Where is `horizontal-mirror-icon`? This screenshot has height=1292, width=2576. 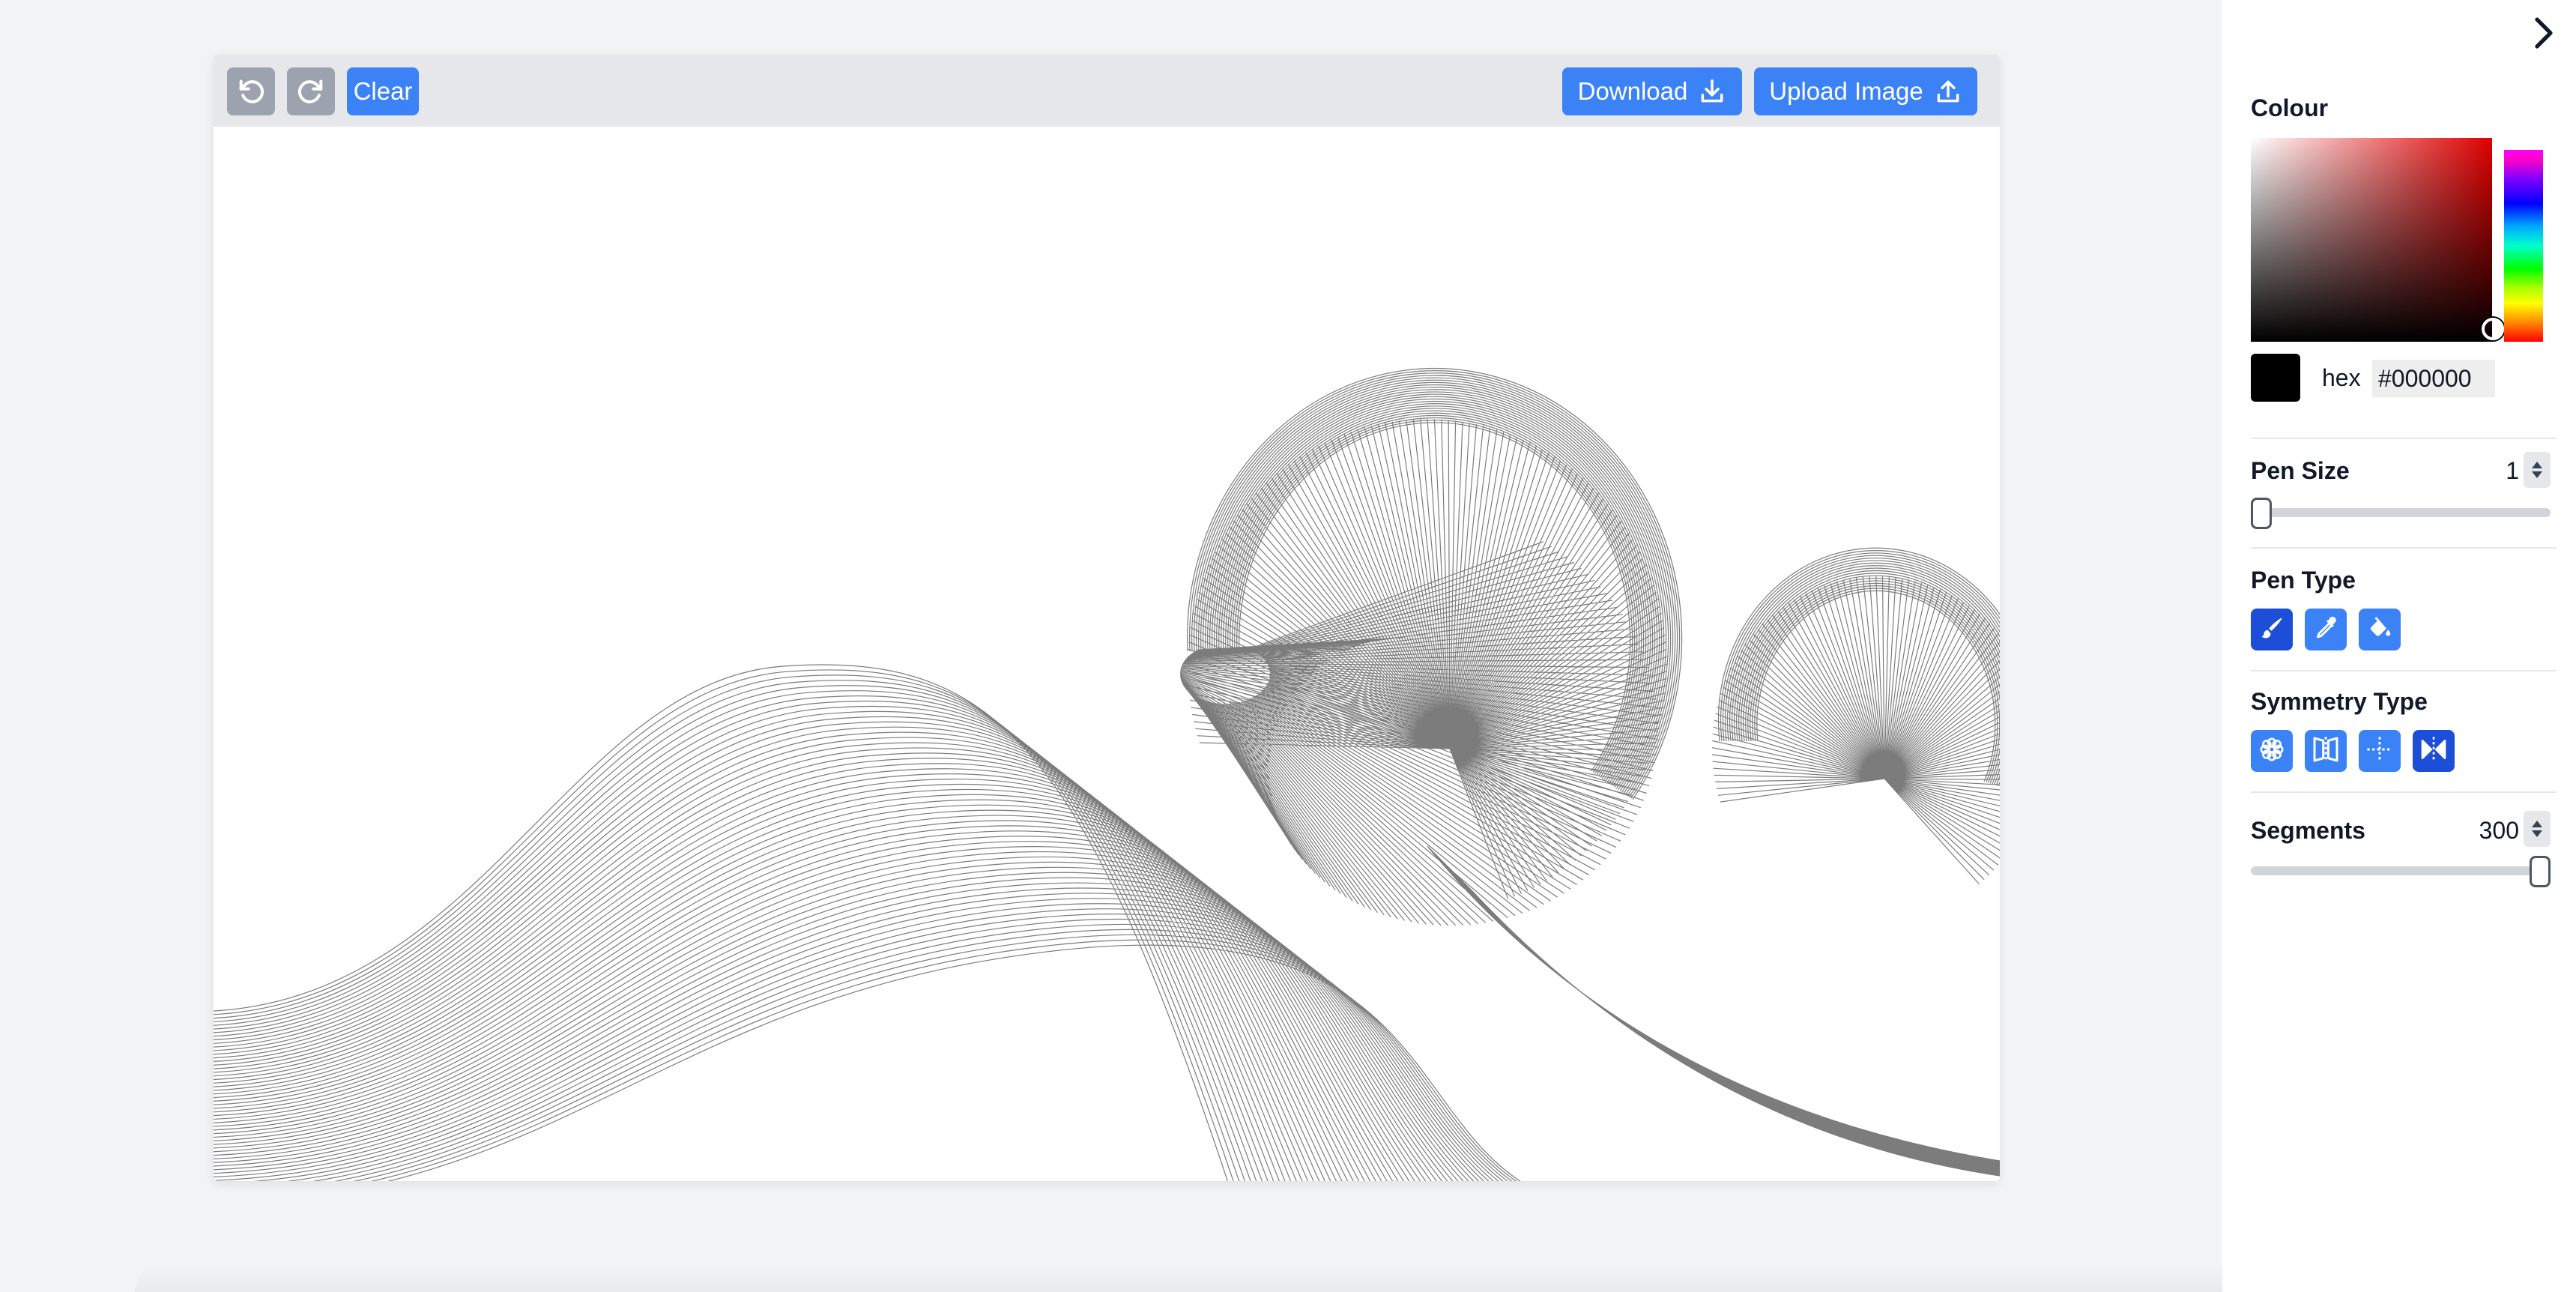
horizontal-mirror-icon is located at coordinates (2434, 751).